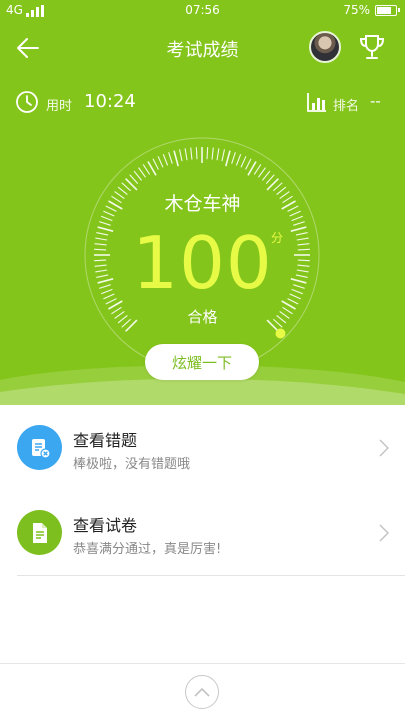 The height and width of the screenshot is (720, 405). I want to click on share-button: 炫耀一下, so click(202, 362).